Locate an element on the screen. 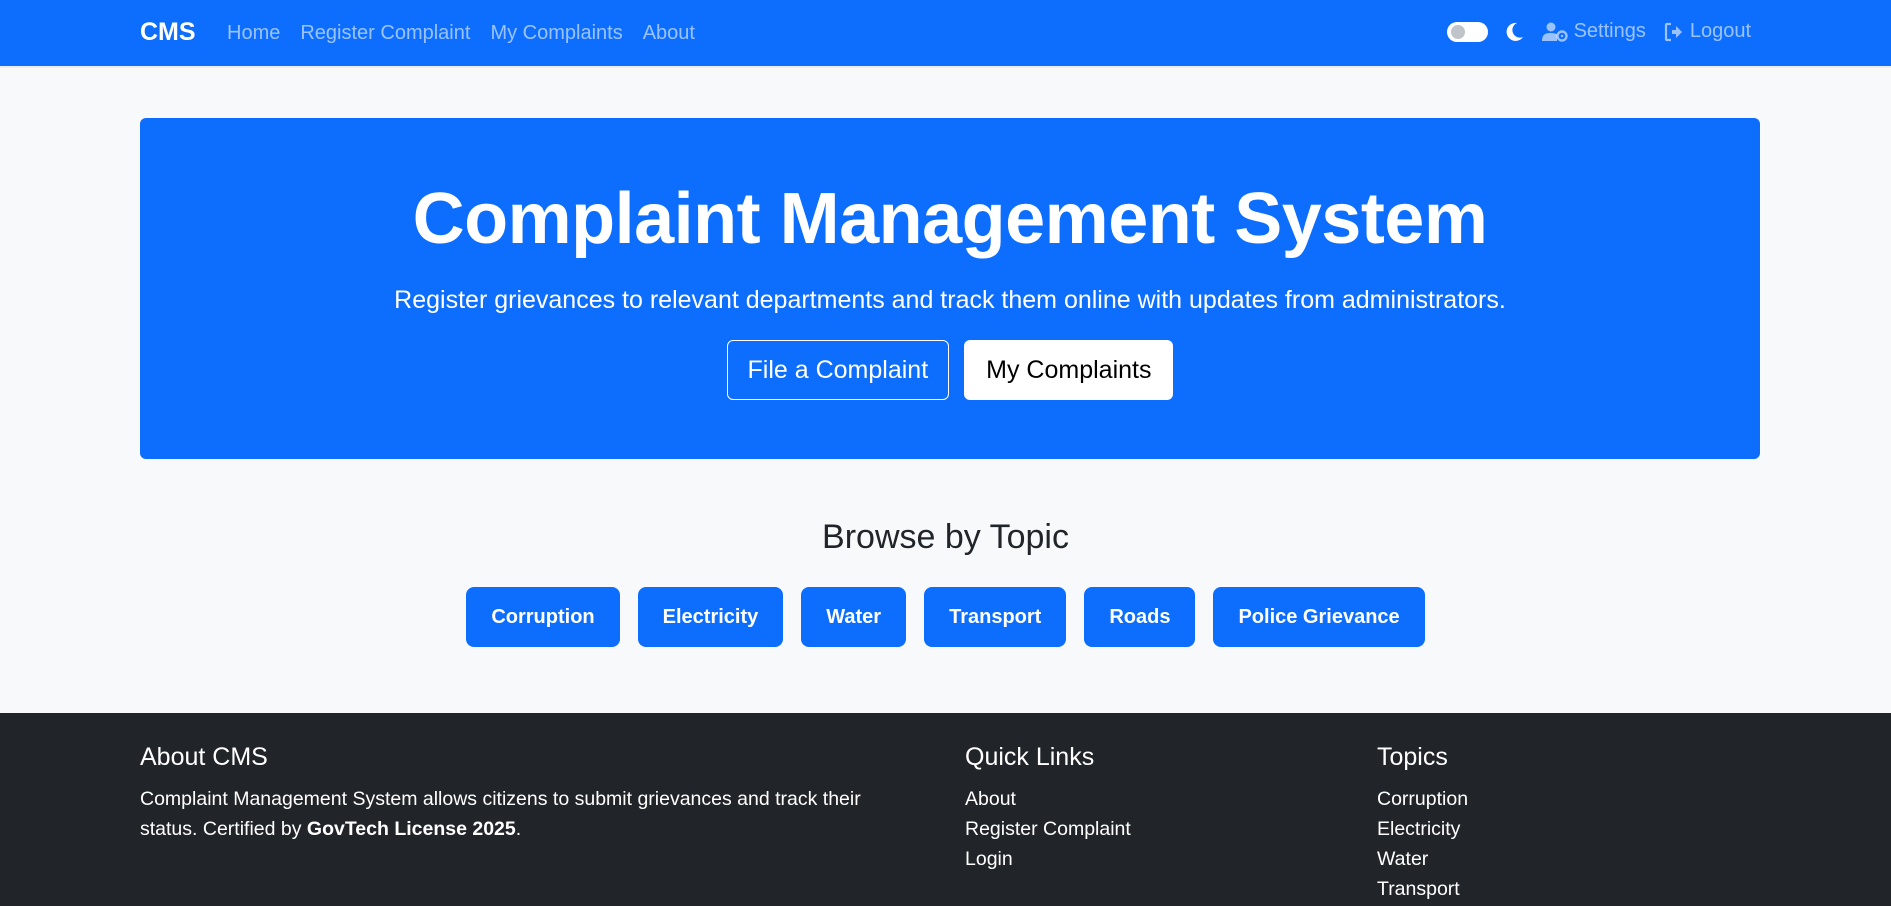  file-complaint-button: File a Complaint is located at coordinates (838, 370).